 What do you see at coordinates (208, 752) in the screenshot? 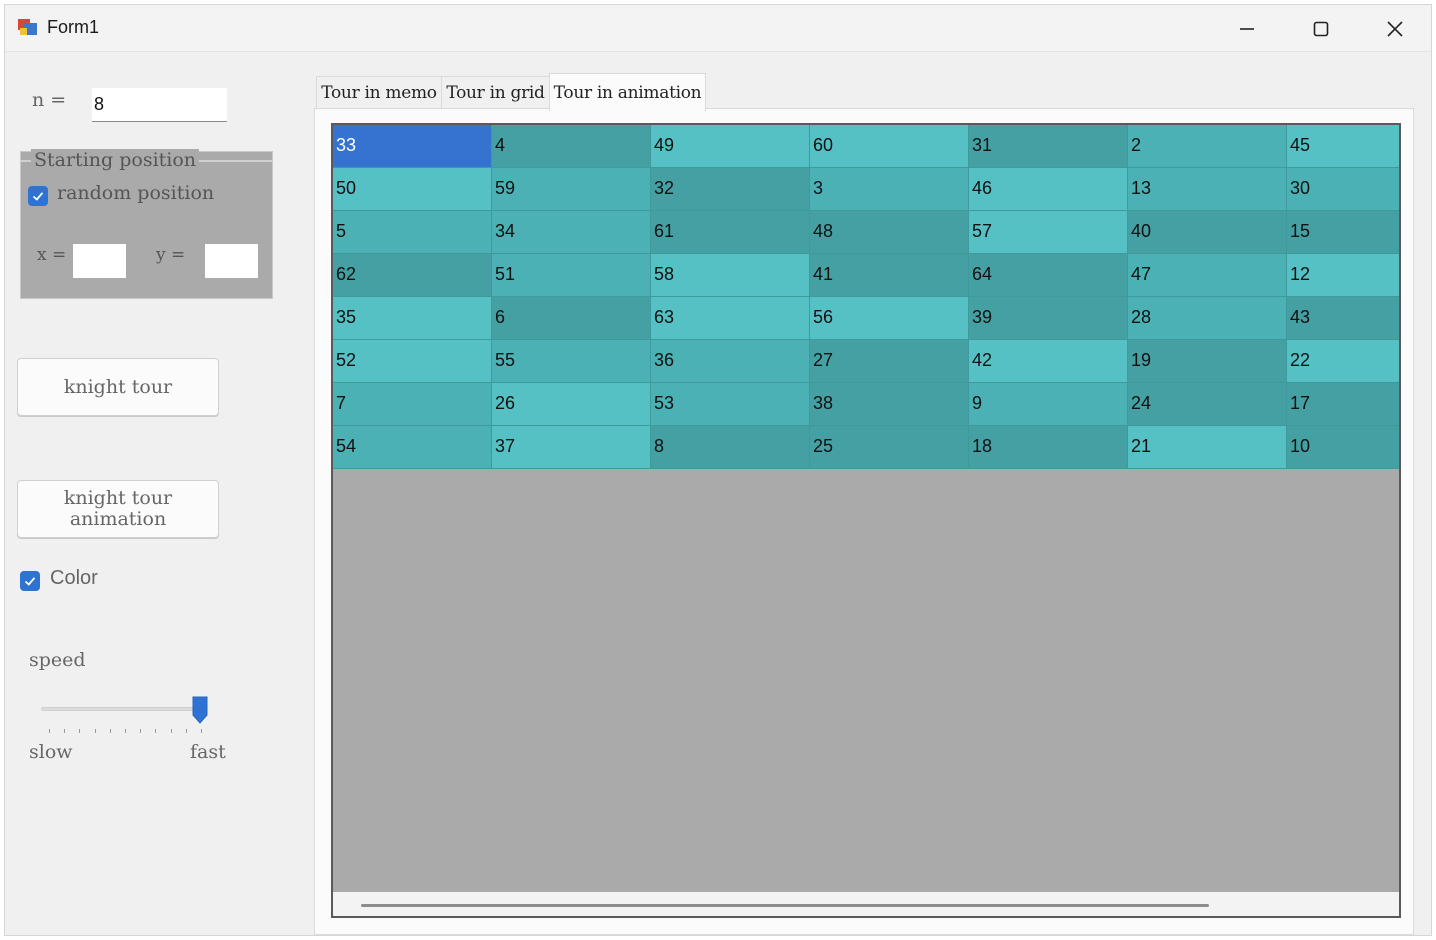
I see `fast-label: fast` at bounding box center [208, 752].